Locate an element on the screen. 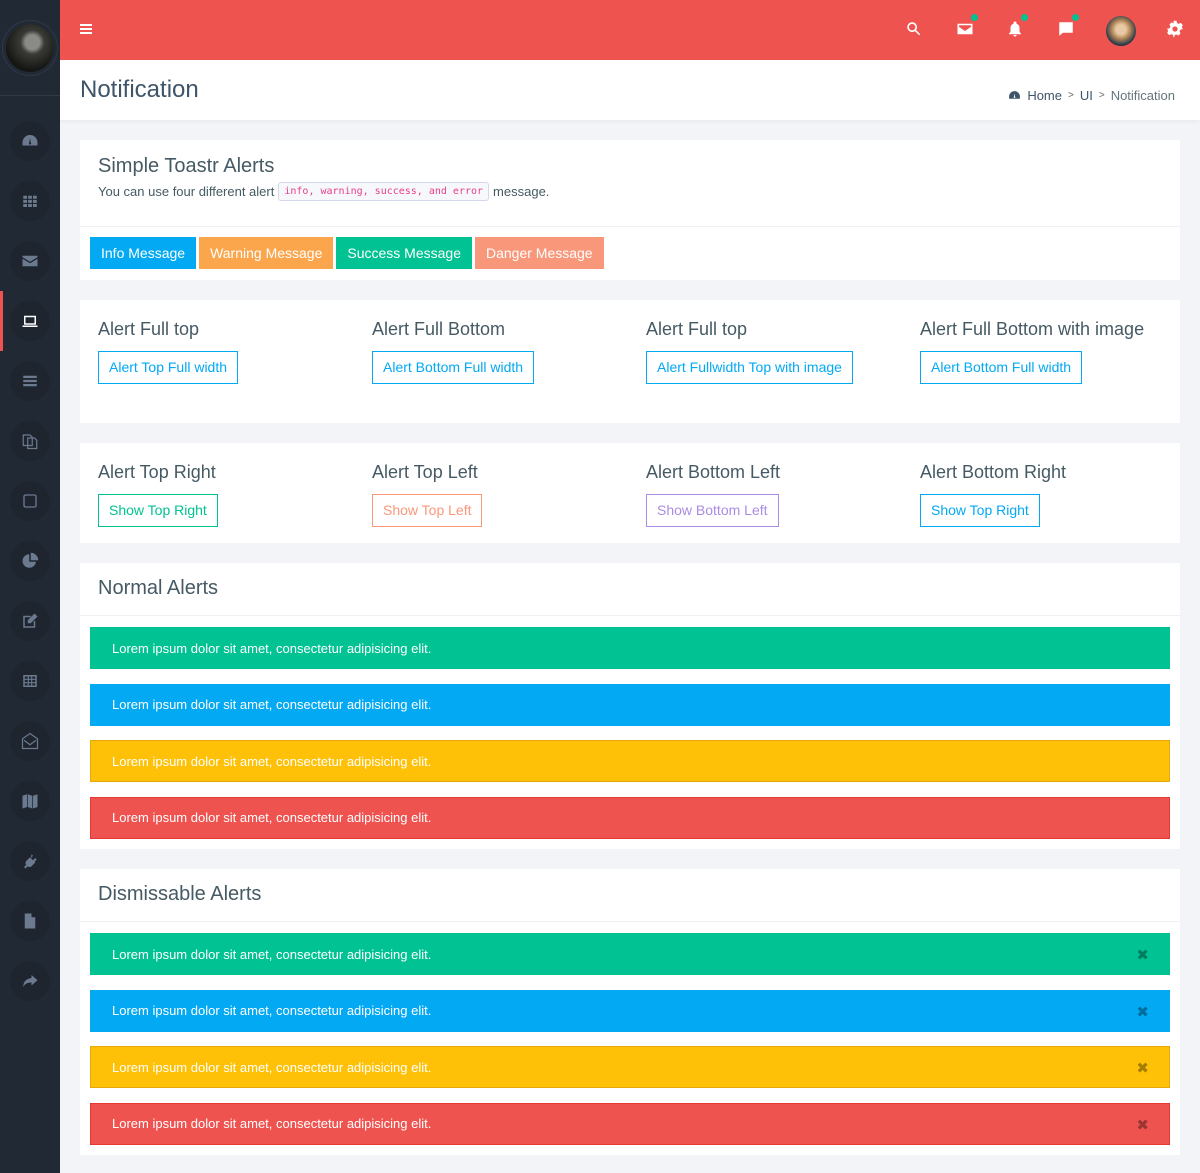 The height and width of the screenshot is (1173, 1200). gear-icon is located at coordinates (1175, 29).